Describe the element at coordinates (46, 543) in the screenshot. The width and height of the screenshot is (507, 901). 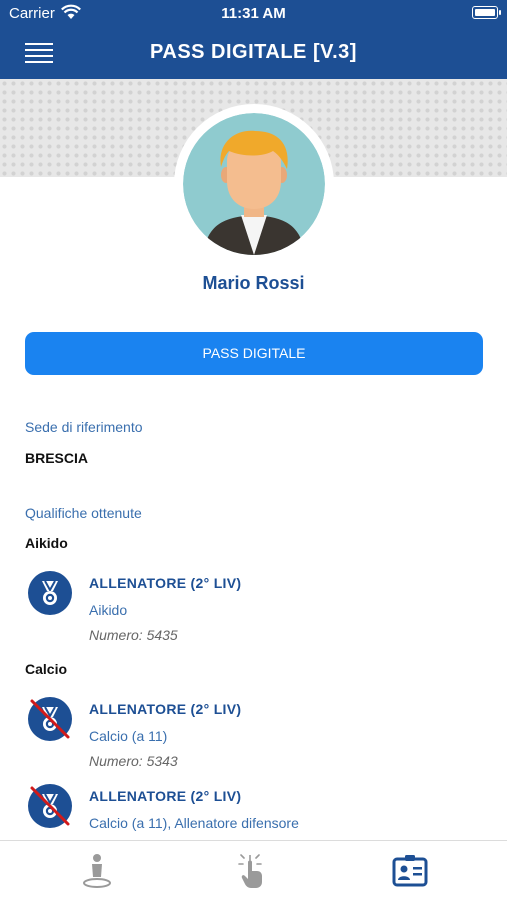
I see `sport-group-heading: Aikido` at that location.